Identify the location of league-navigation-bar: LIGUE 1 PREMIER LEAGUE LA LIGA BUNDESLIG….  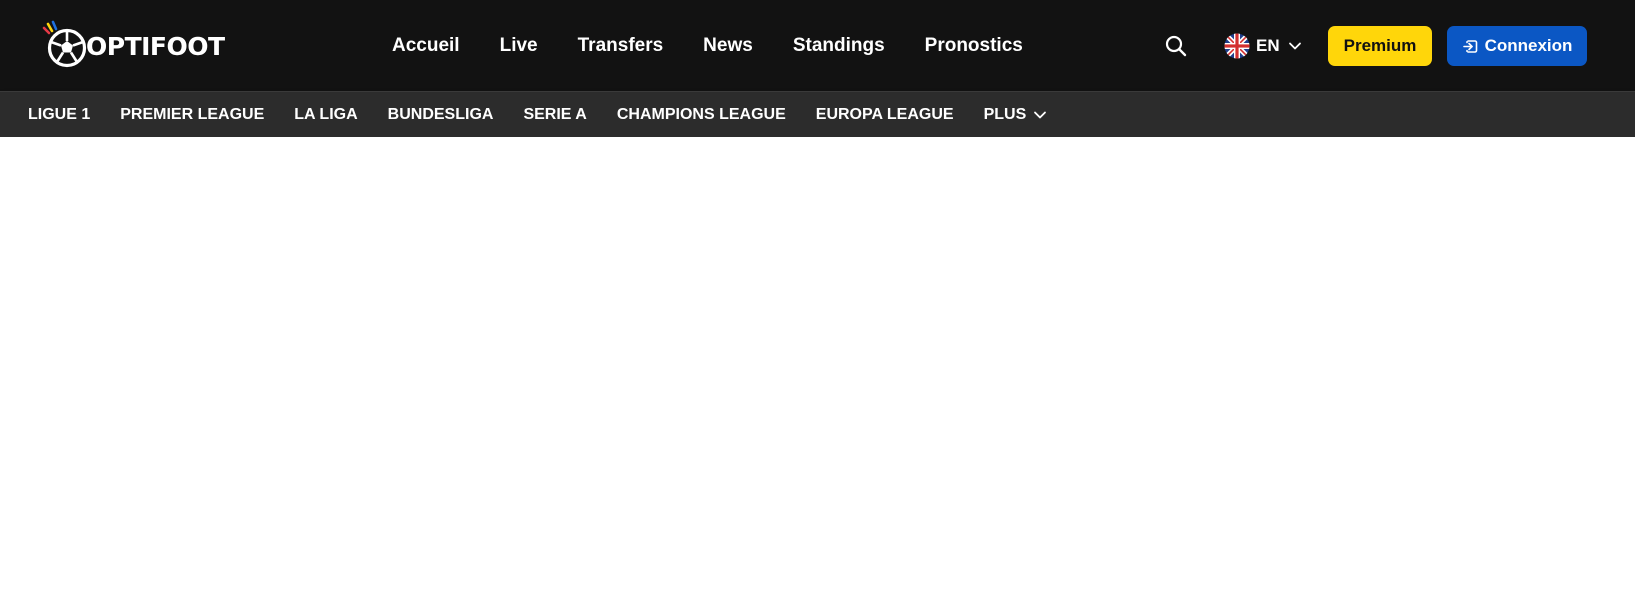
(817, 114).